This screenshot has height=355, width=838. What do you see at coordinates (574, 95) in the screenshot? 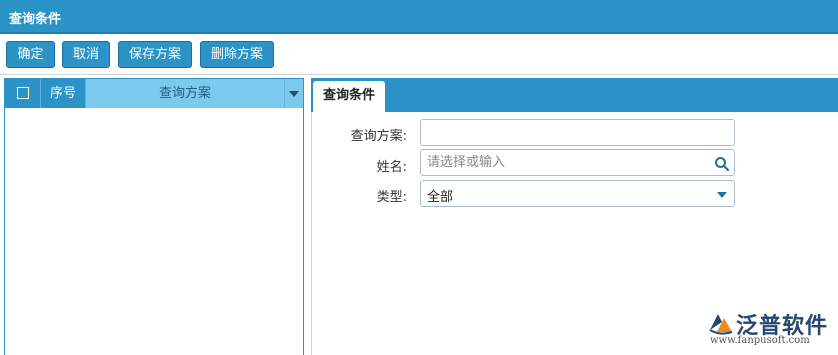
I see `conditions-tab-bar: 查询条件` at bounding box center [574, 95].